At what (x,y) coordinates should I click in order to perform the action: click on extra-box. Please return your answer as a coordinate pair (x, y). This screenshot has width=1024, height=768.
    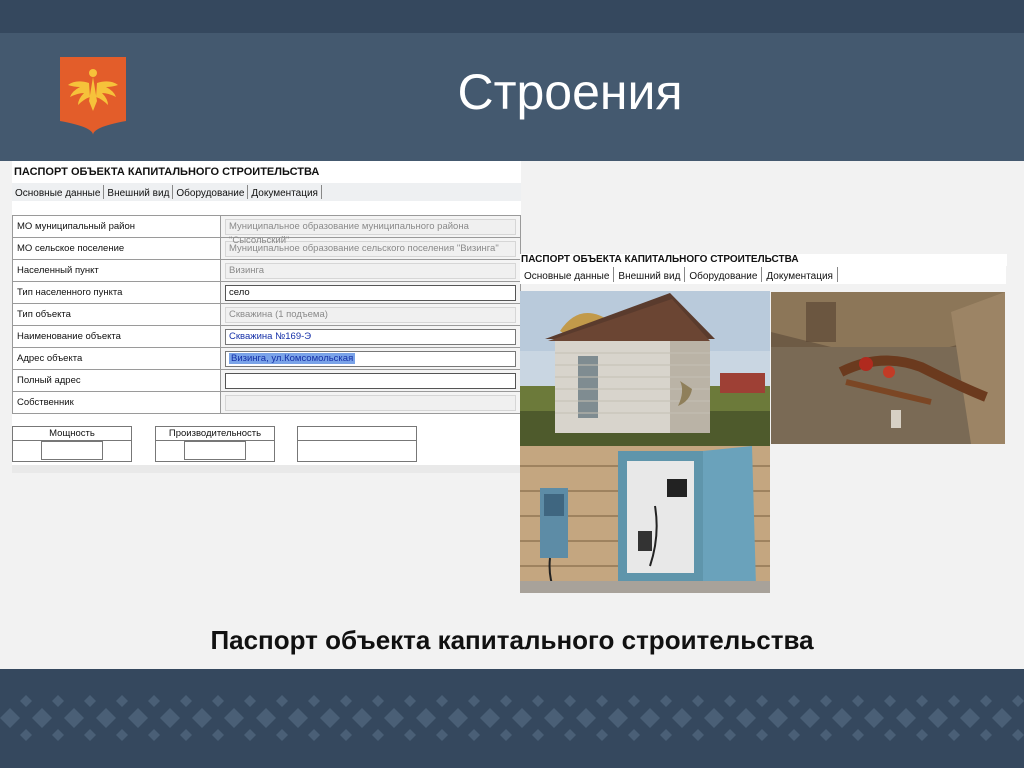
    Looking at the image, I should click on (357, 444).